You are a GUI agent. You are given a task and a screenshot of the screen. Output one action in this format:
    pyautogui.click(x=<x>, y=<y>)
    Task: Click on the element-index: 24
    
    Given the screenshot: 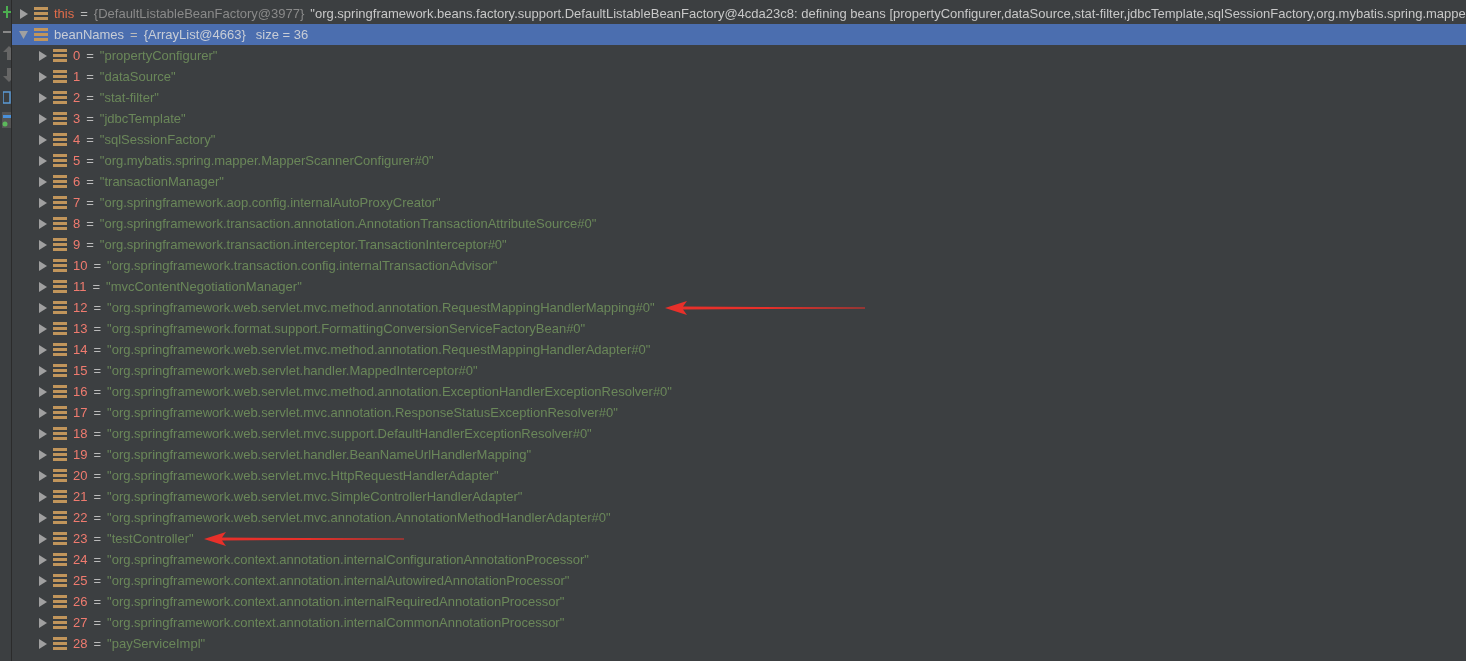 What is the action you would take?
    pyautogui.click(x=80, y=559)
    